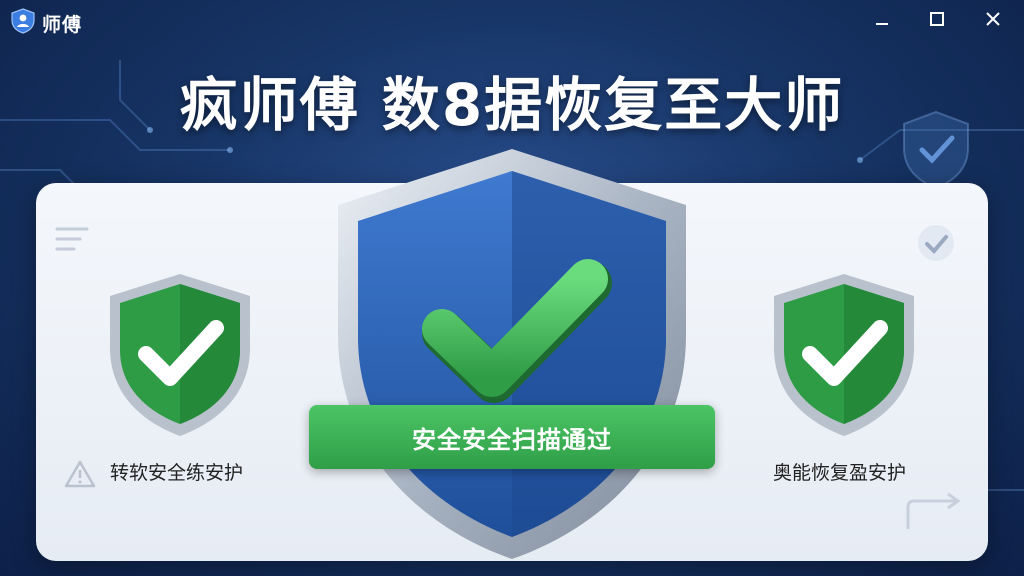 Image resolution: width=1024 pixels, height=576 pixels. I want to click on close-icon, so click(993, 21).